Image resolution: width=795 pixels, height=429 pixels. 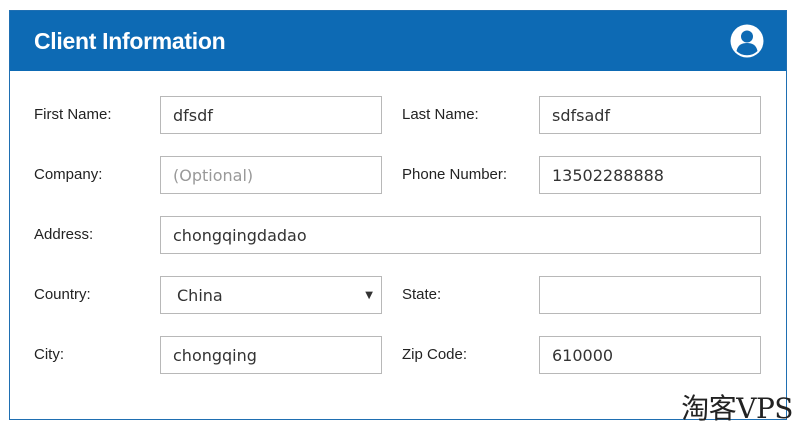 I want to click on last-name-label: Last Name:, so click(x=440, y=114).